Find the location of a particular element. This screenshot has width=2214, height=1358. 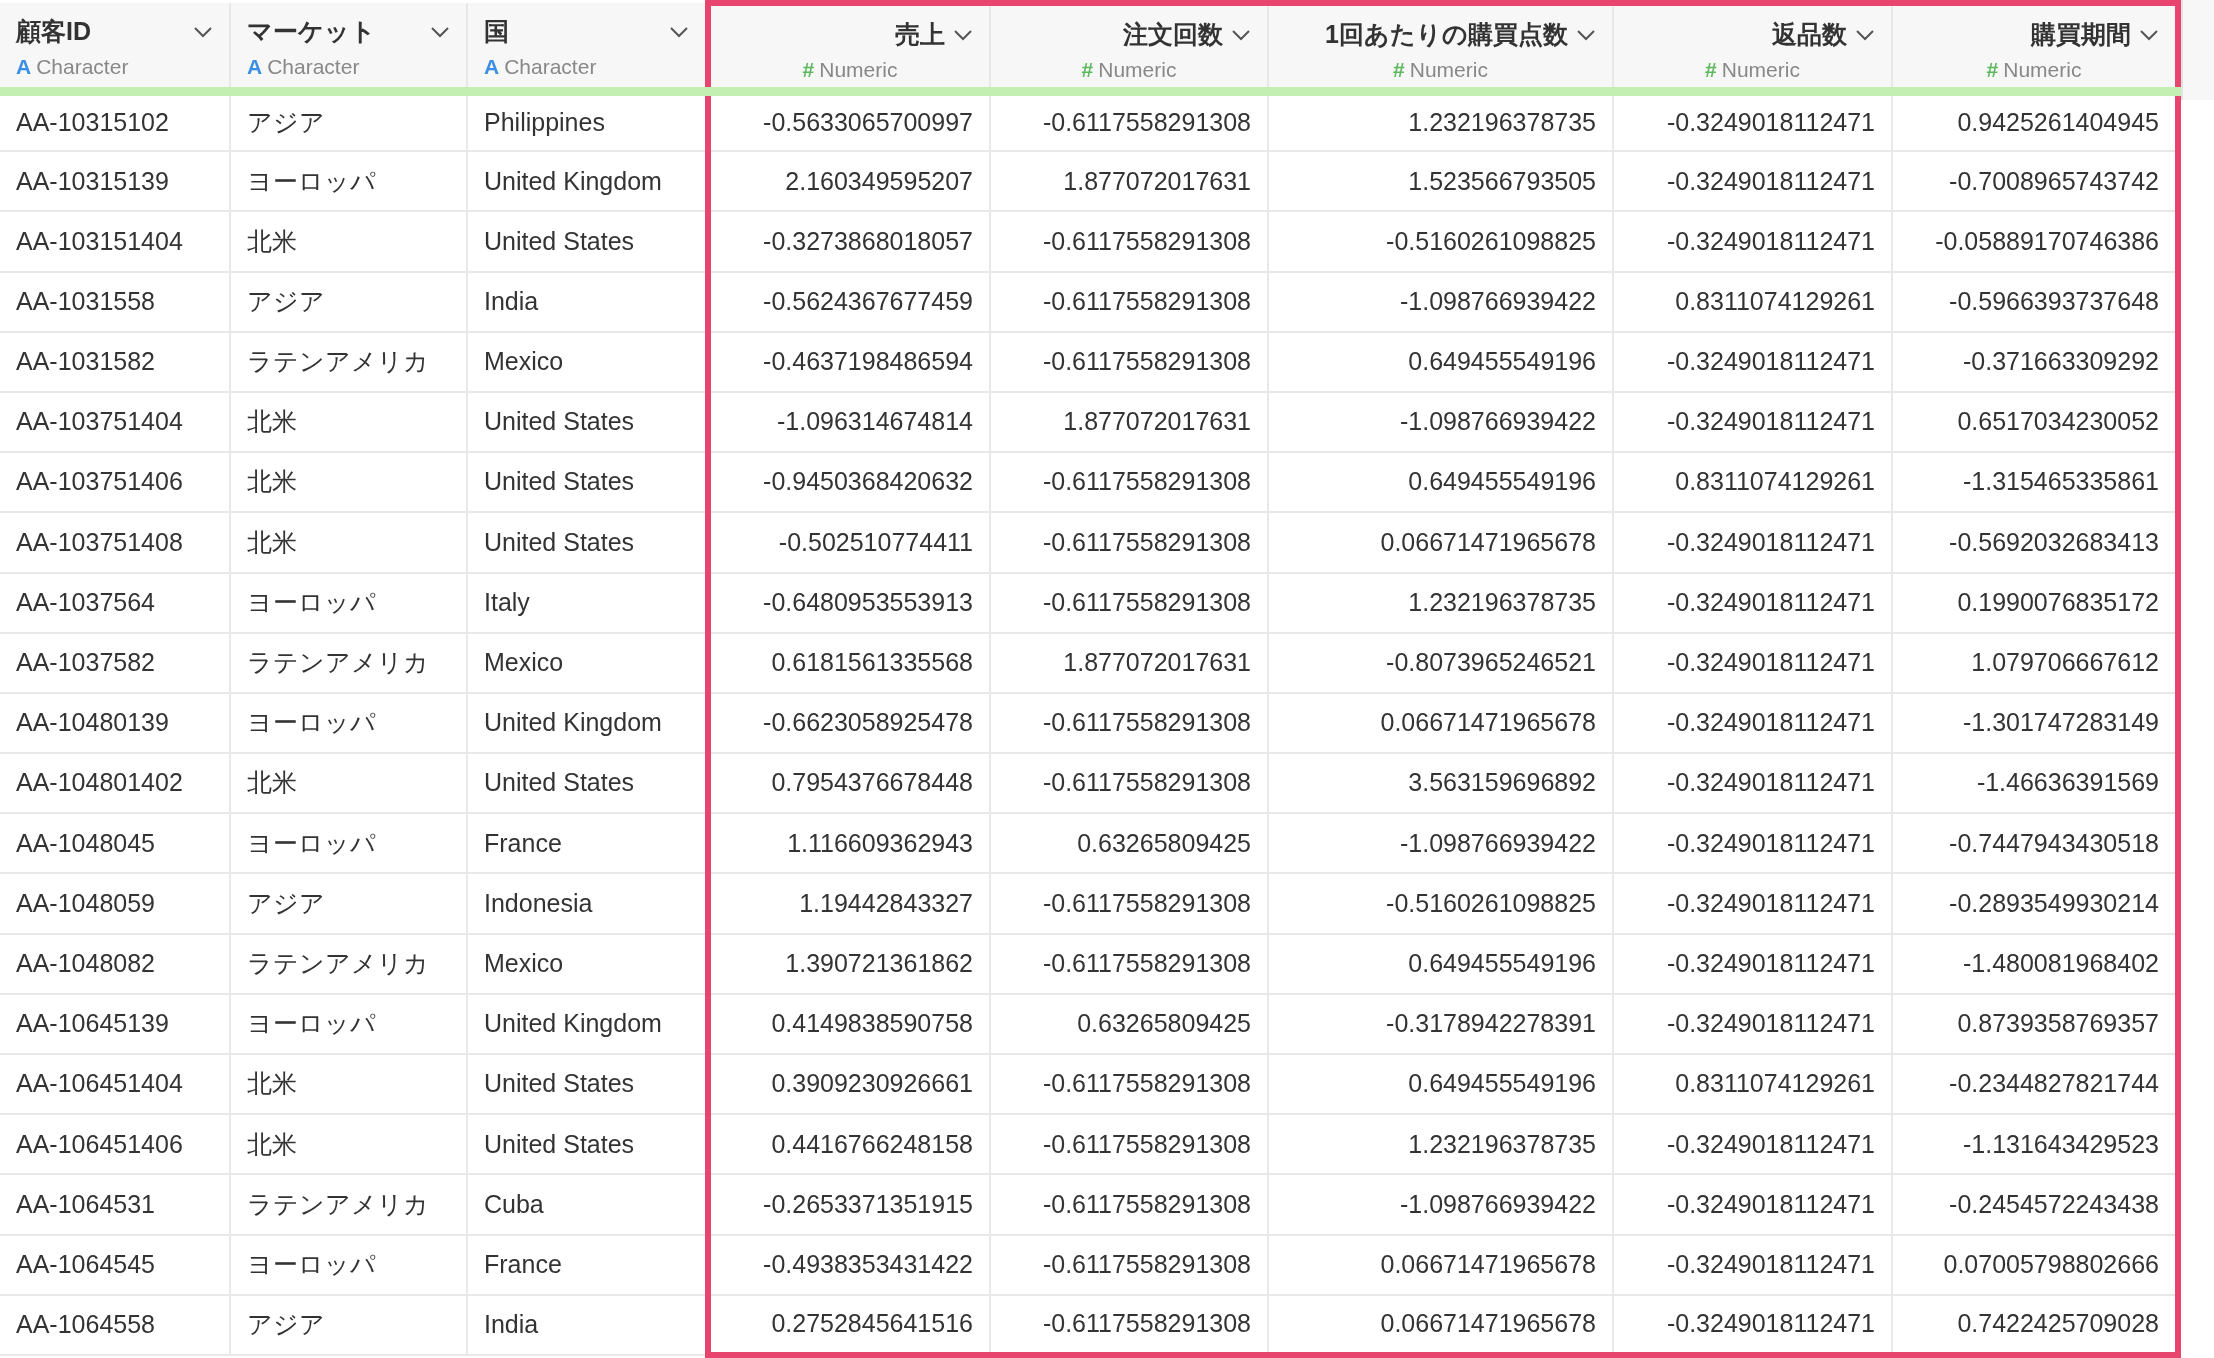

table-cell: AA-10315139 is located at coordinates (115, 181).